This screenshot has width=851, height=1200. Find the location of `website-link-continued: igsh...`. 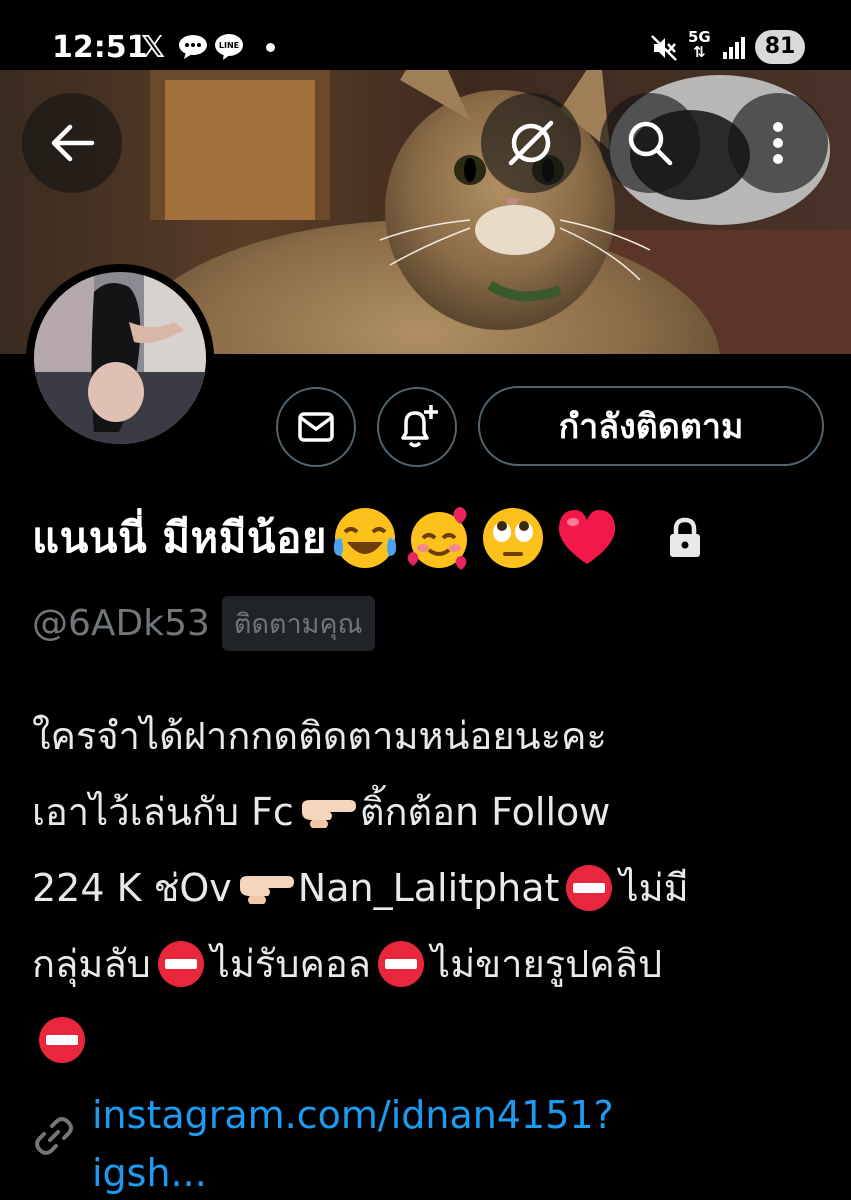

website-link-continued: igsh... is located at coordinates (149, 1172).